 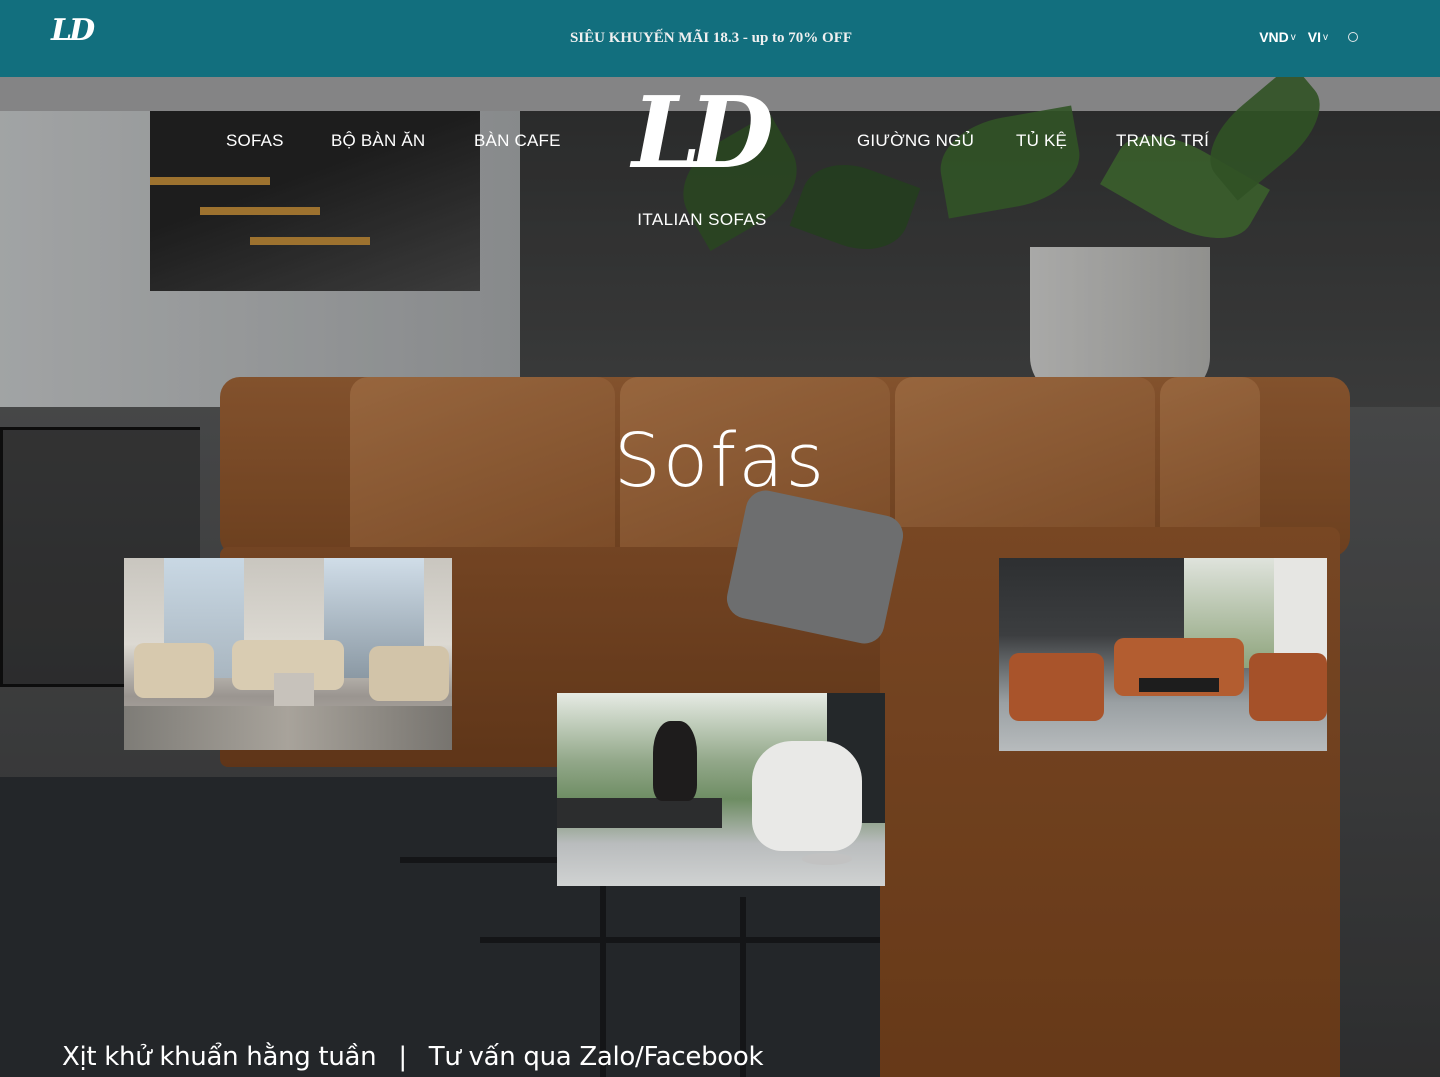 What do you see at coordinates (378, 140) in the screenshot?
I see `nav-dining-sets: BỘ BÀN ĂN` at bounding box center [378, 140].